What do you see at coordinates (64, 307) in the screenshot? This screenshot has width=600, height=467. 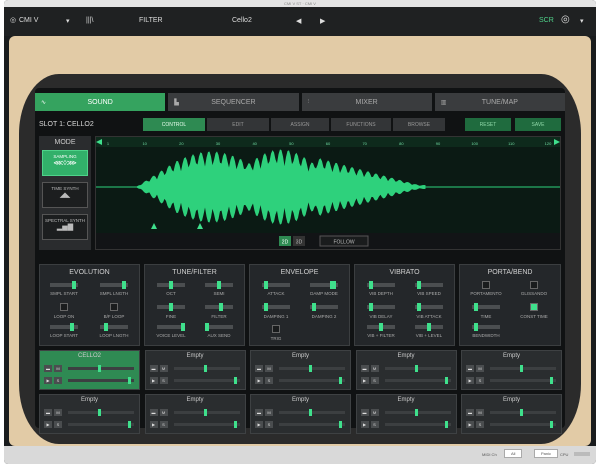 I see `checkbox-loop-on` at bounding box center [64, 307].